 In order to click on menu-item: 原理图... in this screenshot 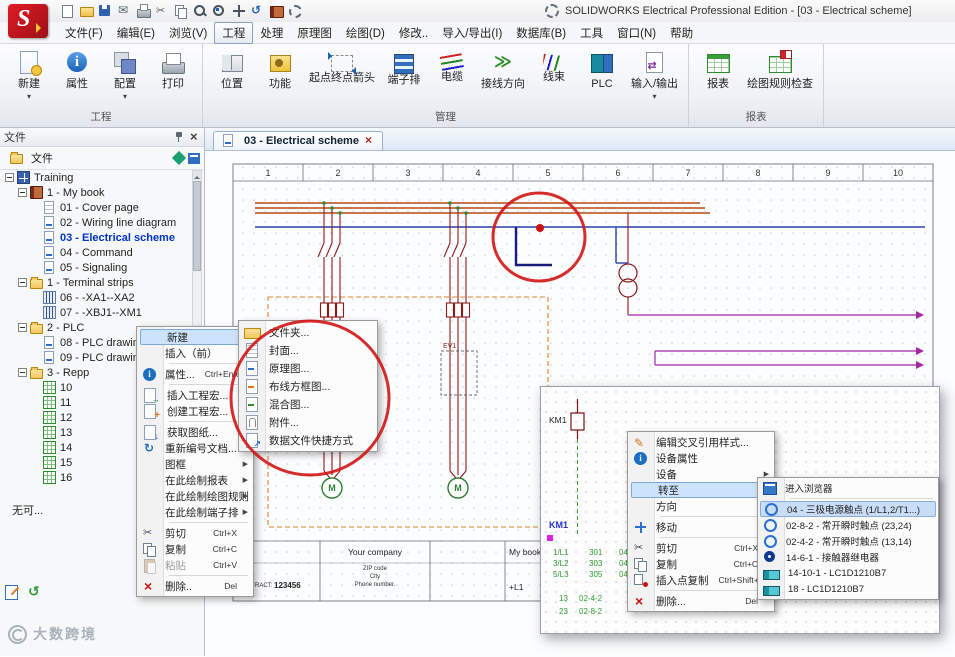, I will do `click(308, 368)`.